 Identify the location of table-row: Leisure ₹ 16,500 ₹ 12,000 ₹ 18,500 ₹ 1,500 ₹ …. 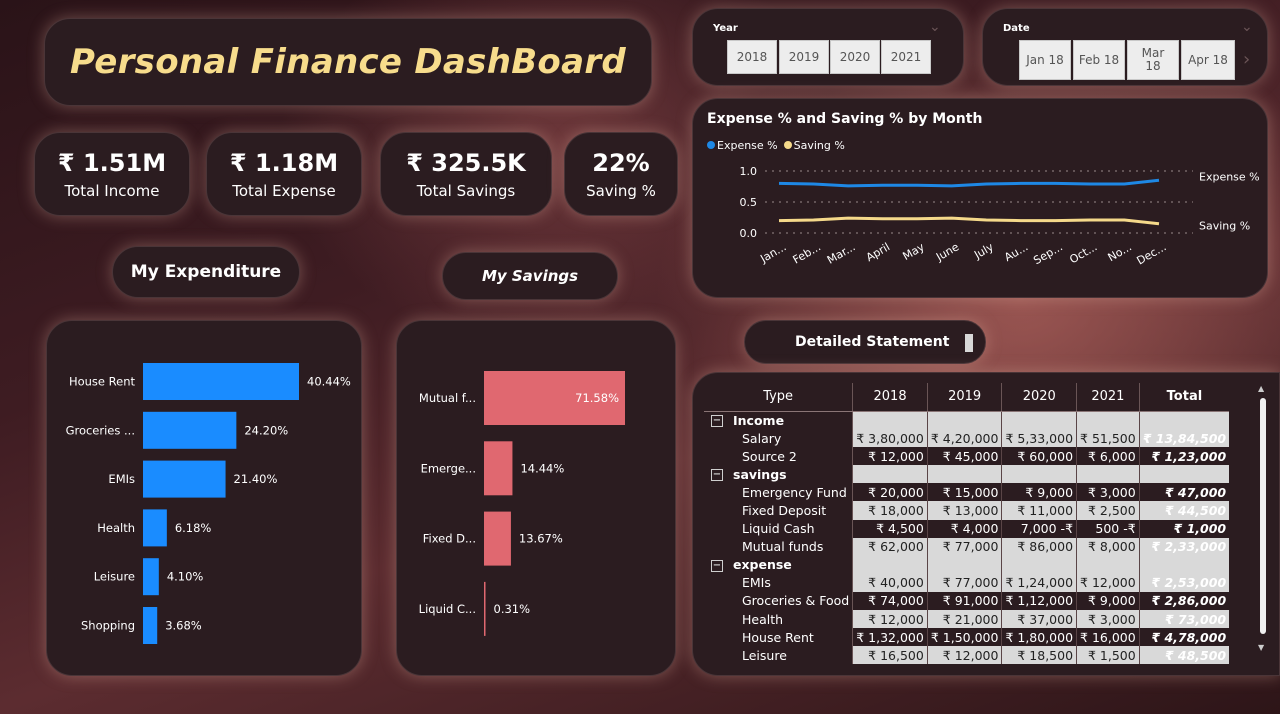
(967, 655).